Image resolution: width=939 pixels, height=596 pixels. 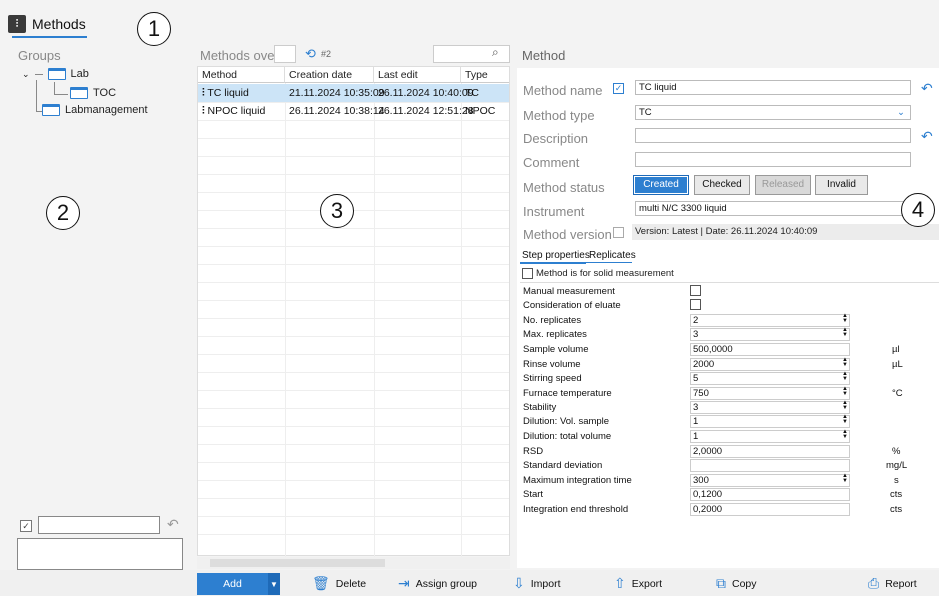 What do you see at coordinates (770, 465) in the screenshot?
I see `standard-deviation-field` at bounding box center [770, 465].